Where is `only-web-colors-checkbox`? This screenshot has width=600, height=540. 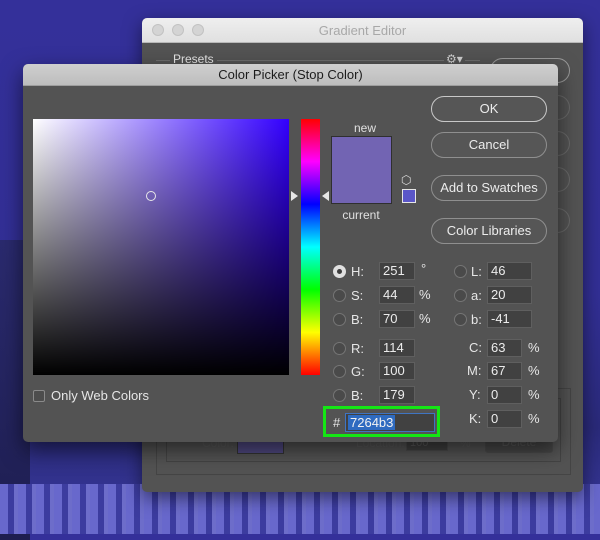 only-web-colors-checkbox is located at coordinates (39, 395).